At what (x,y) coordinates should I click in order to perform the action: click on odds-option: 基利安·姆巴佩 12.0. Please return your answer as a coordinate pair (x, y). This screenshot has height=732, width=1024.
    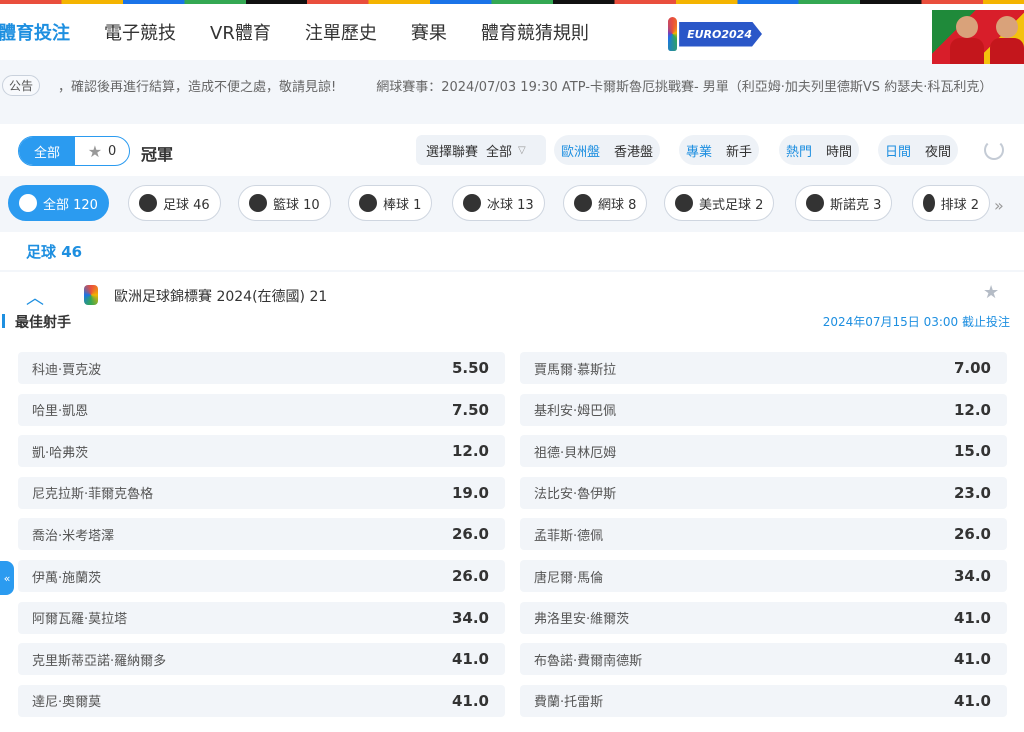
    Looking at the image, I should click on (763, 409).